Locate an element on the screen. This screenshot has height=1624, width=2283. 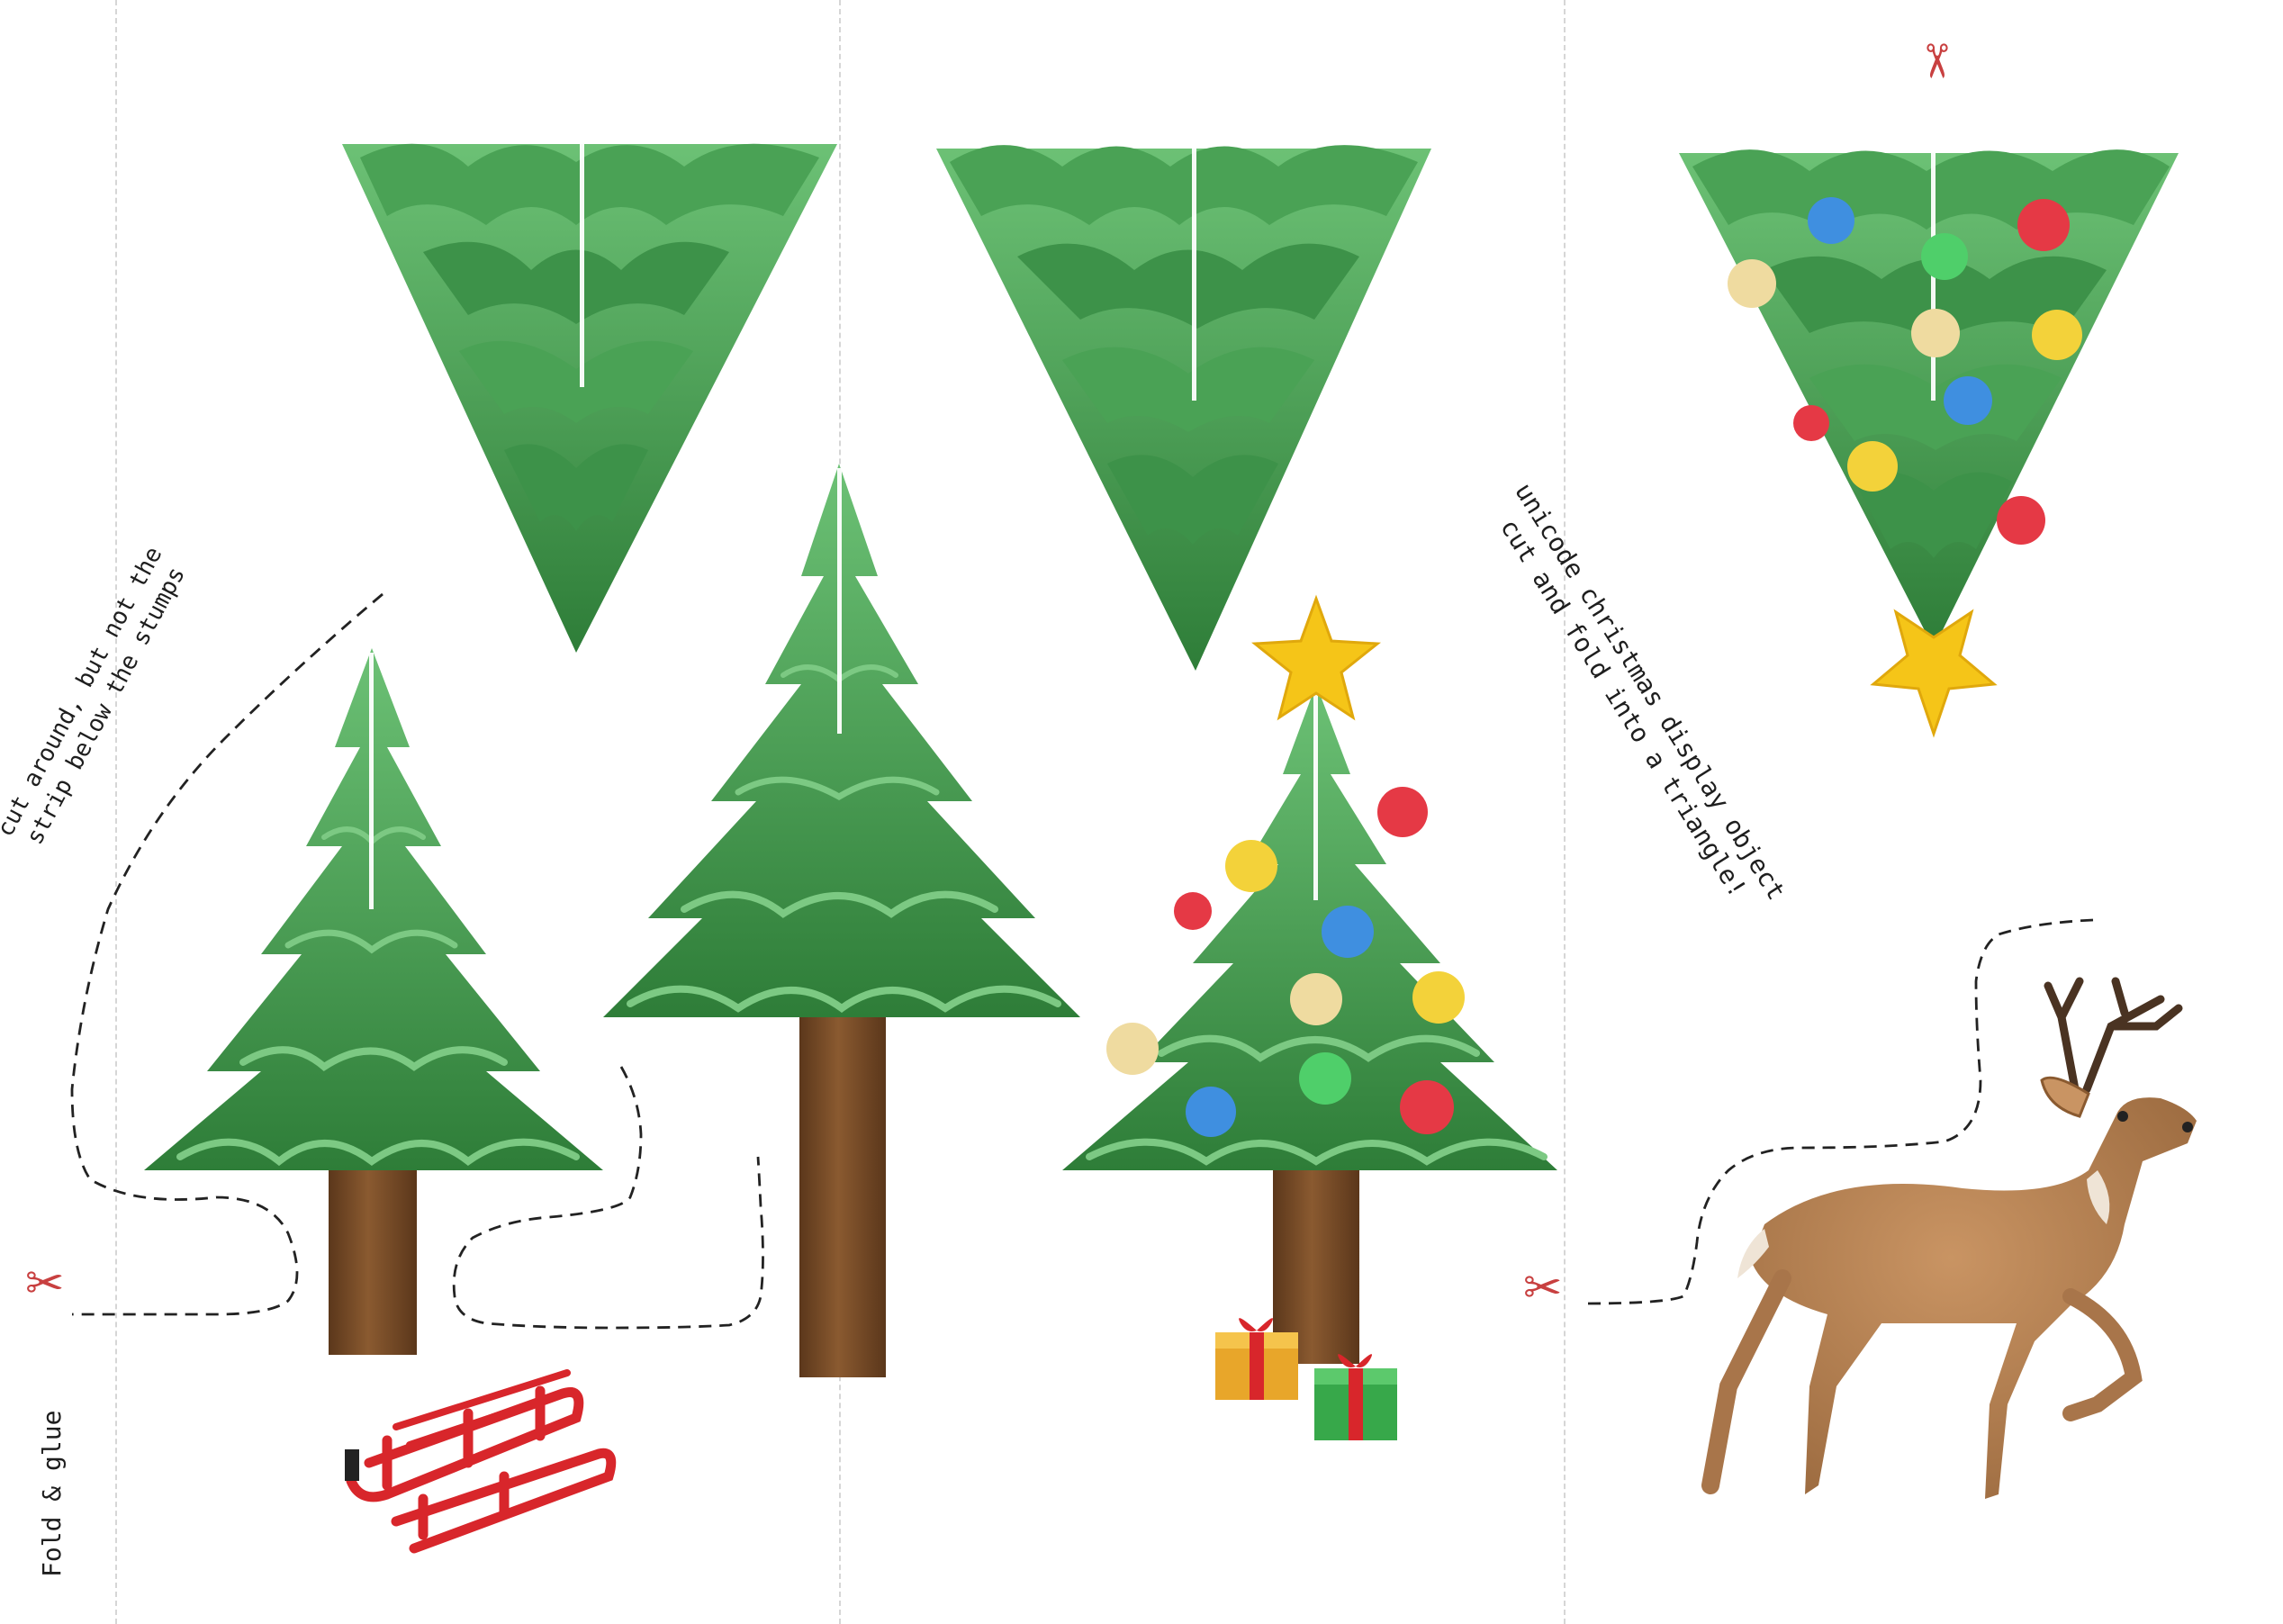
sled-handle is located at coordinates (352, 1465).